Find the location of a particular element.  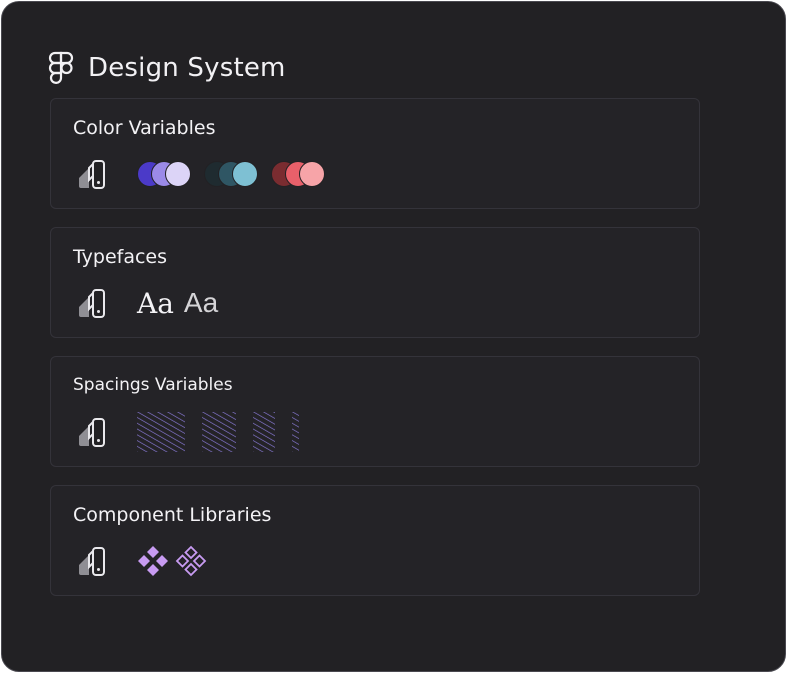

card-title: Component Libraries is located at coordinates (172, 515).